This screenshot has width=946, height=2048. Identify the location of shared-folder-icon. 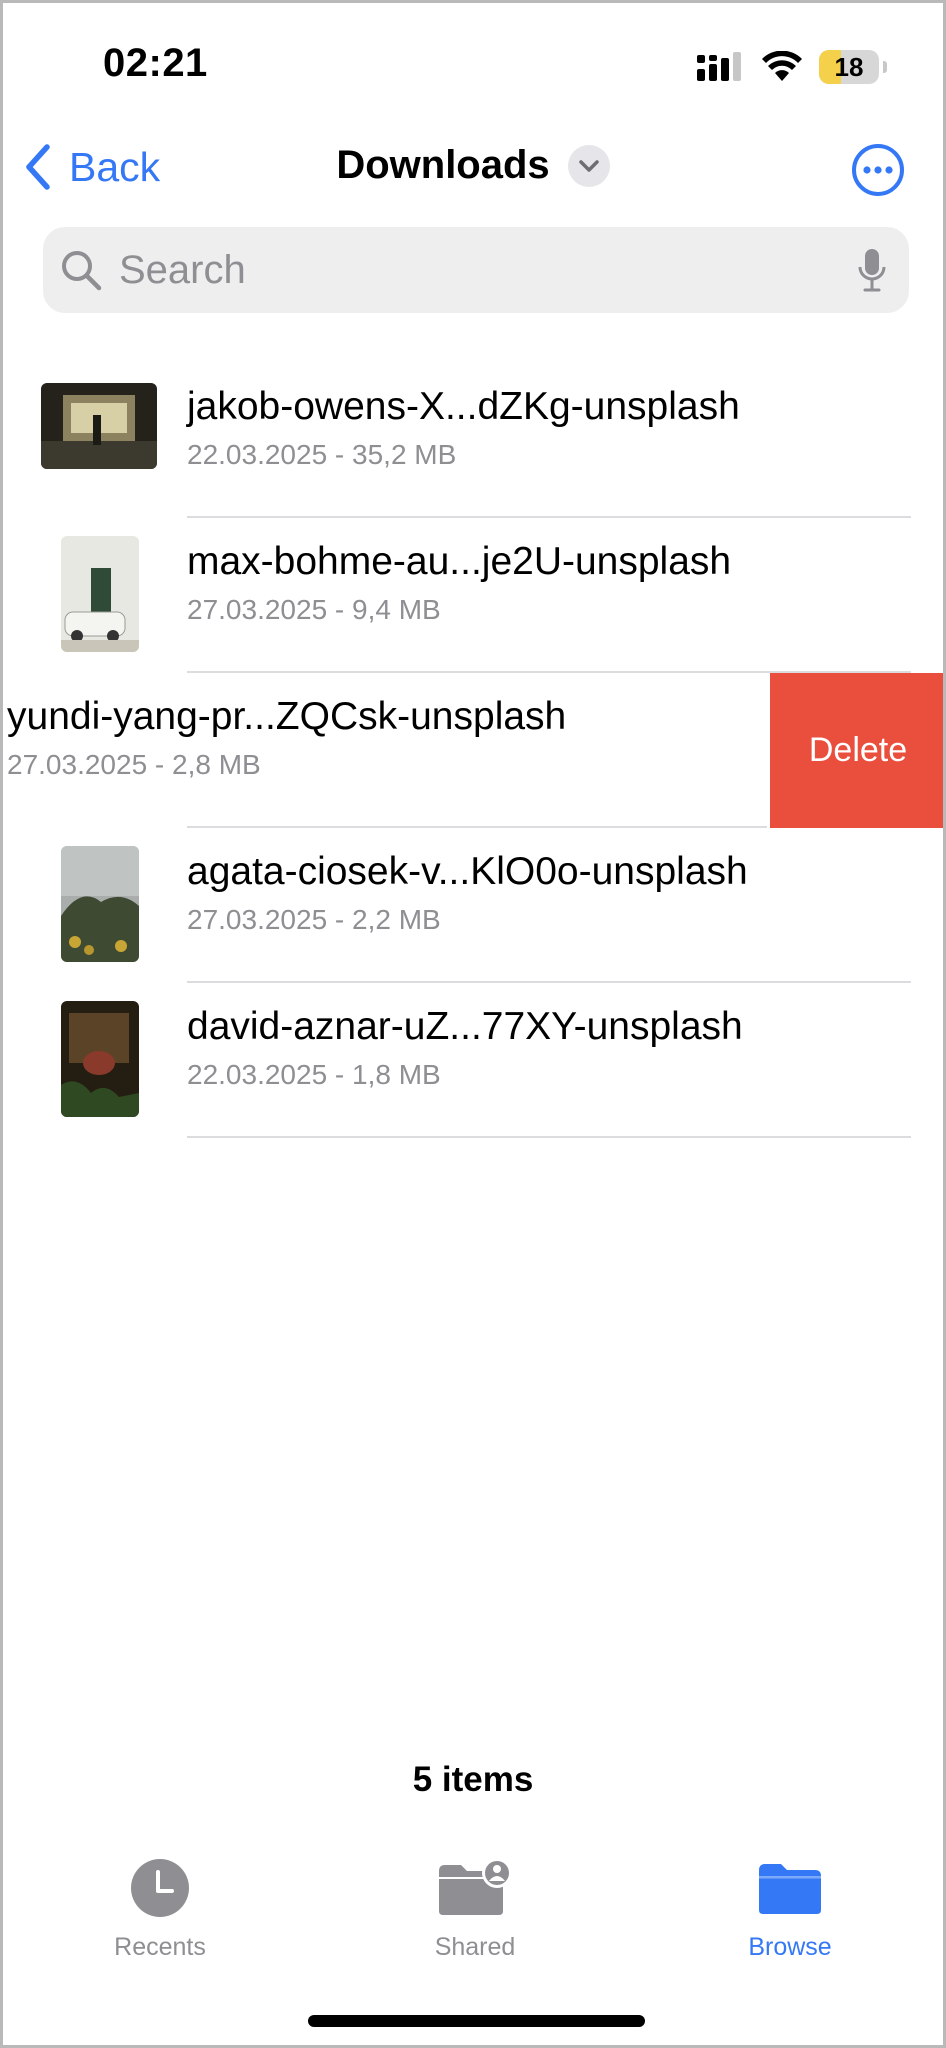
(475, 1887).